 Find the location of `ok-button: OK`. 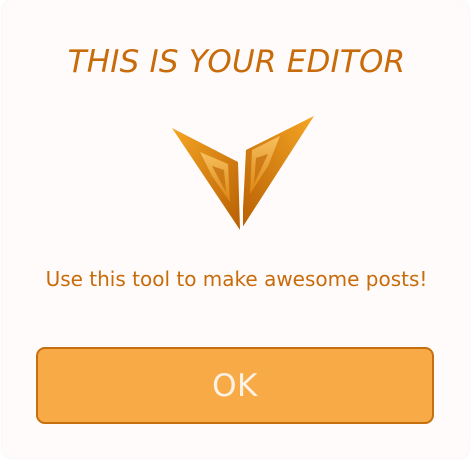

ok-button: OK is located at coordinates (235, 385).